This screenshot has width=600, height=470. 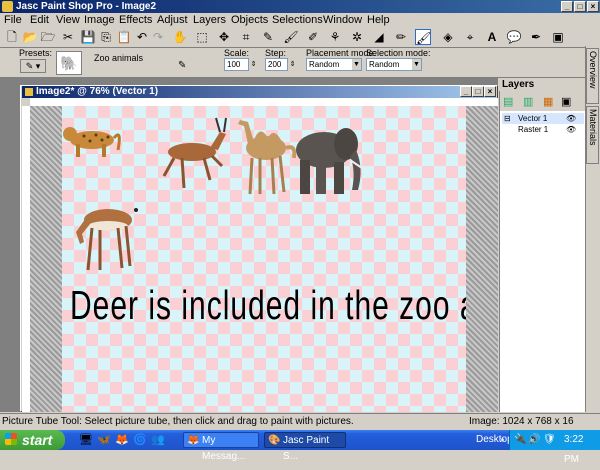 I want to click on browse-icon: 🗁, so click(x=48, y=37).